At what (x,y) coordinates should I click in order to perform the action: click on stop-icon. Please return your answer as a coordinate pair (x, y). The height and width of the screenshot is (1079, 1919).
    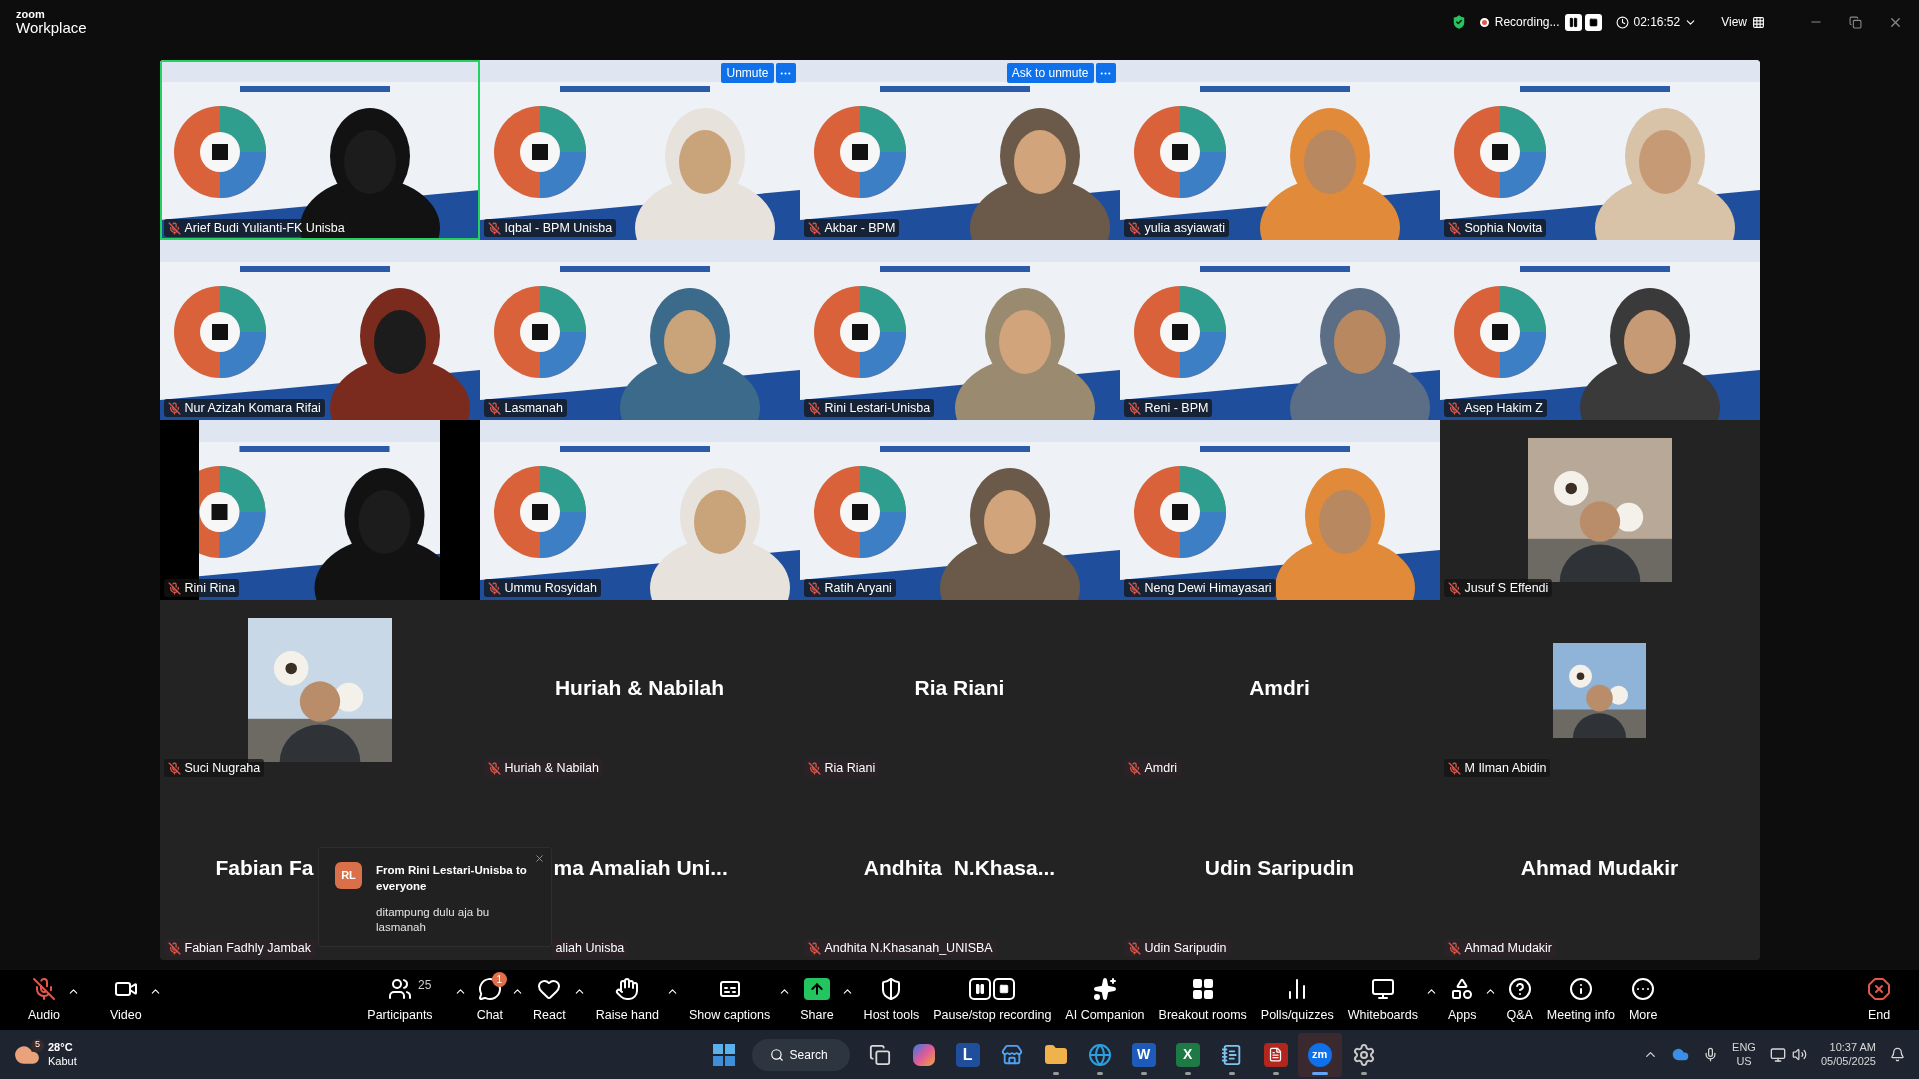
    Looking at the image, I should click on (1594, 22).